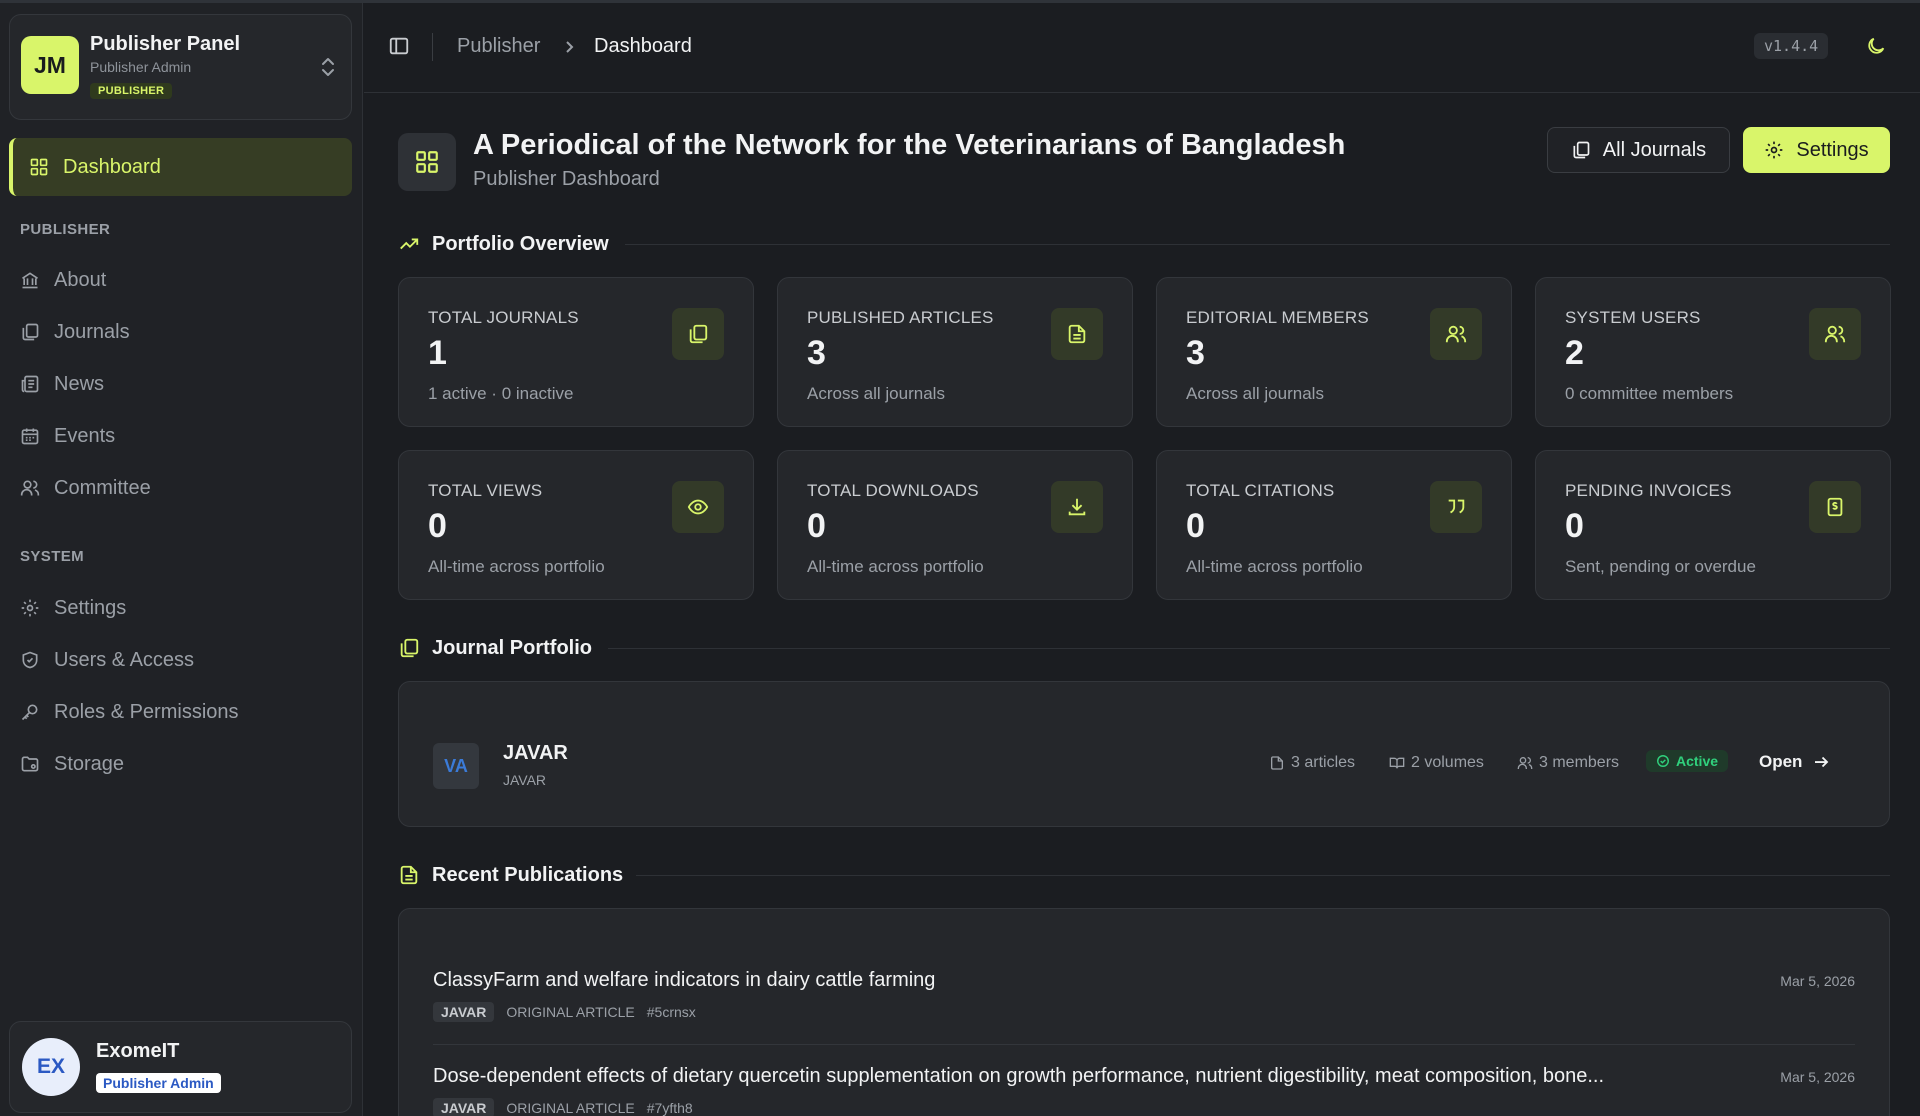 Image resolution: width=1920 pixels, height=1116 pixels. I want to click on journal-abbr: JAVAR, so click(525, 780).